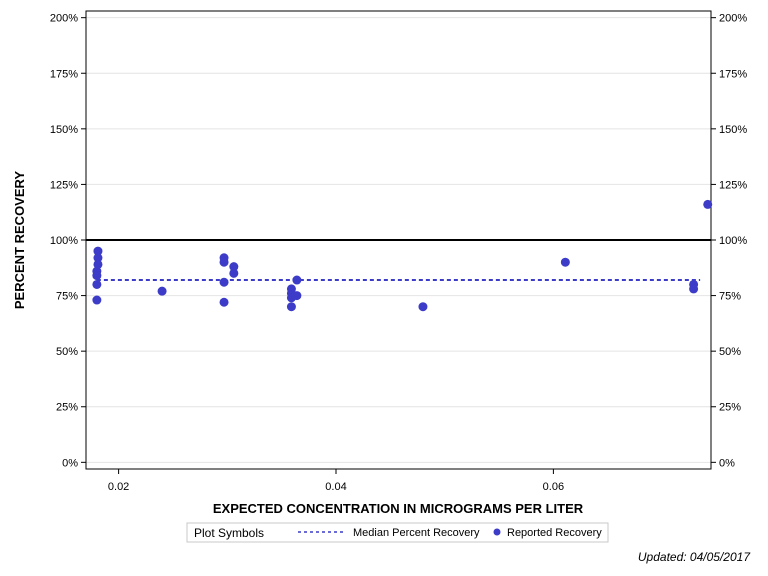 Image resolution: width=768 pixels, height=576 pixels. Describe the element at coordinates (67, 408) in the screenshot. I see `y-tick-label-left: 25%` at that location.